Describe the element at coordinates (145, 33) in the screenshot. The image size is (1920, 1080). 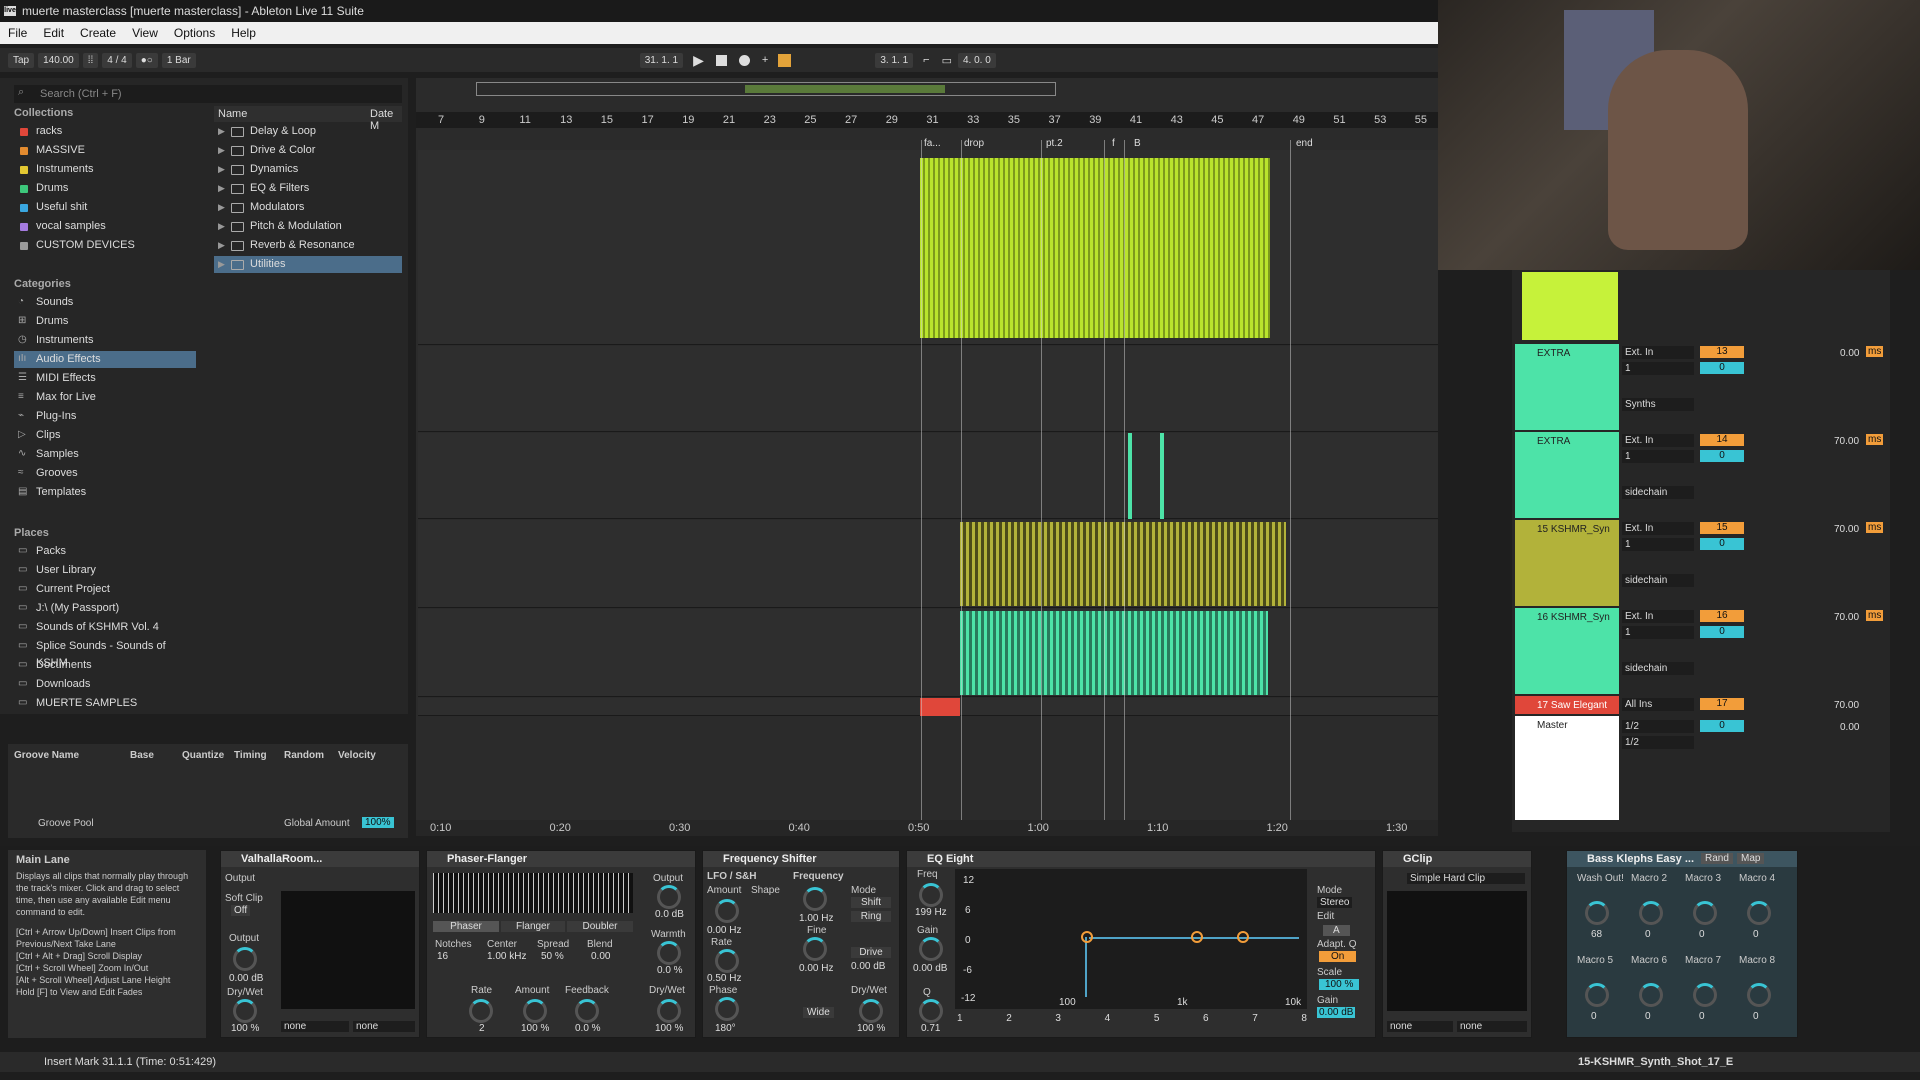
I see `menu-view: View` at that location.